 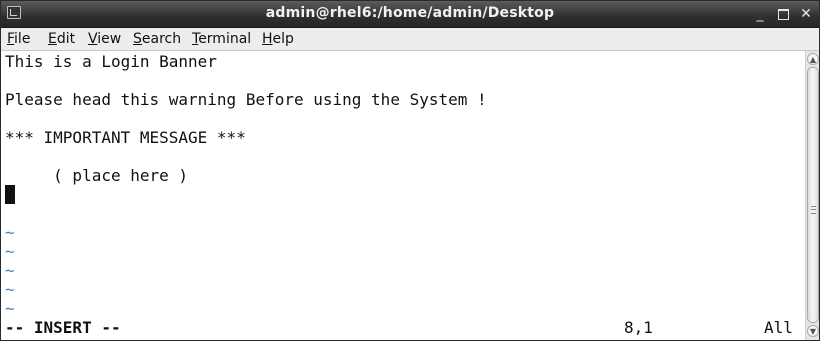 What do you see at coordinates (278, 39) in the screenshot?
I see `menu-help: Help` at bounding box center [278, 39].